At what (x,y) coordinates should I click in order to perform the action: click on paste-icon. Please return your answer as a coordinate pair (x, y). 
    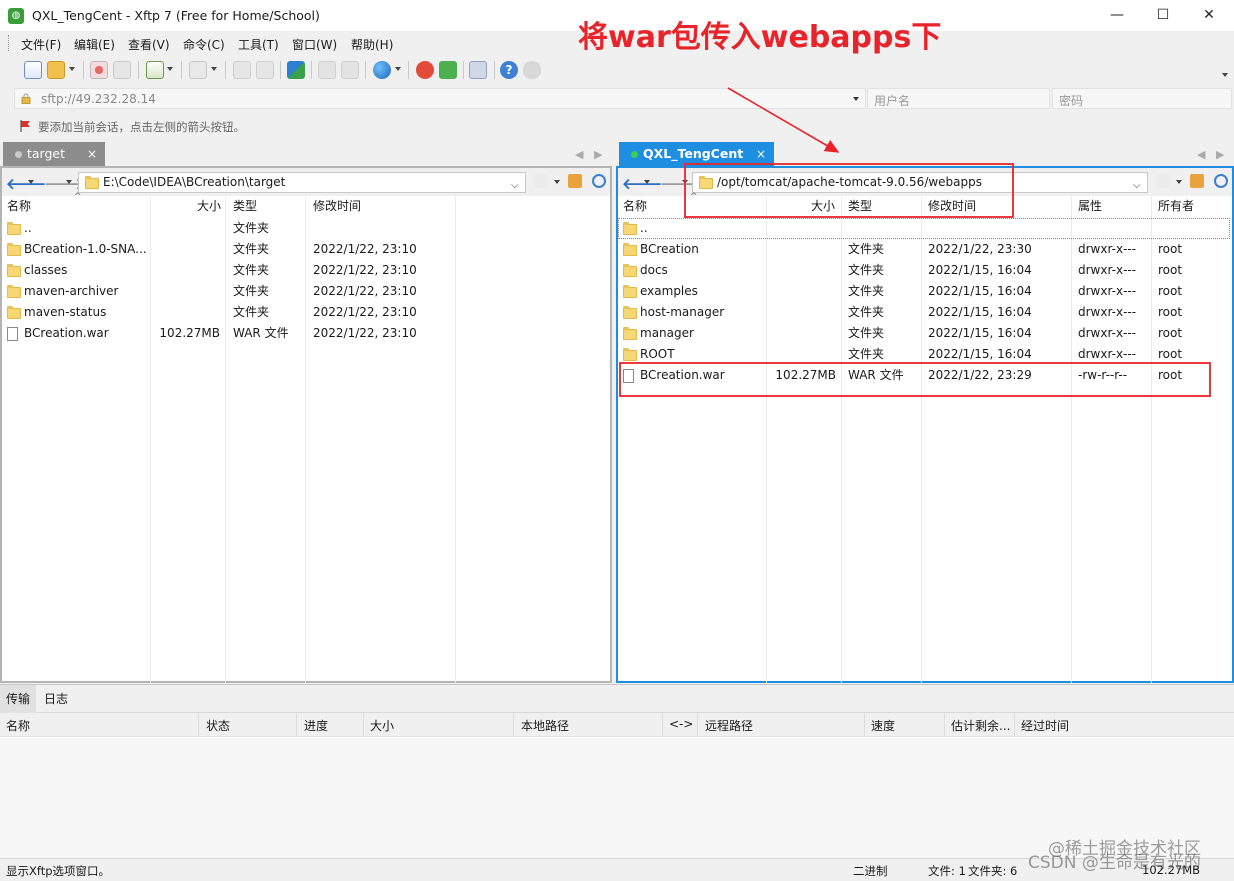
    Looking at the image, I should click on (265, 70).